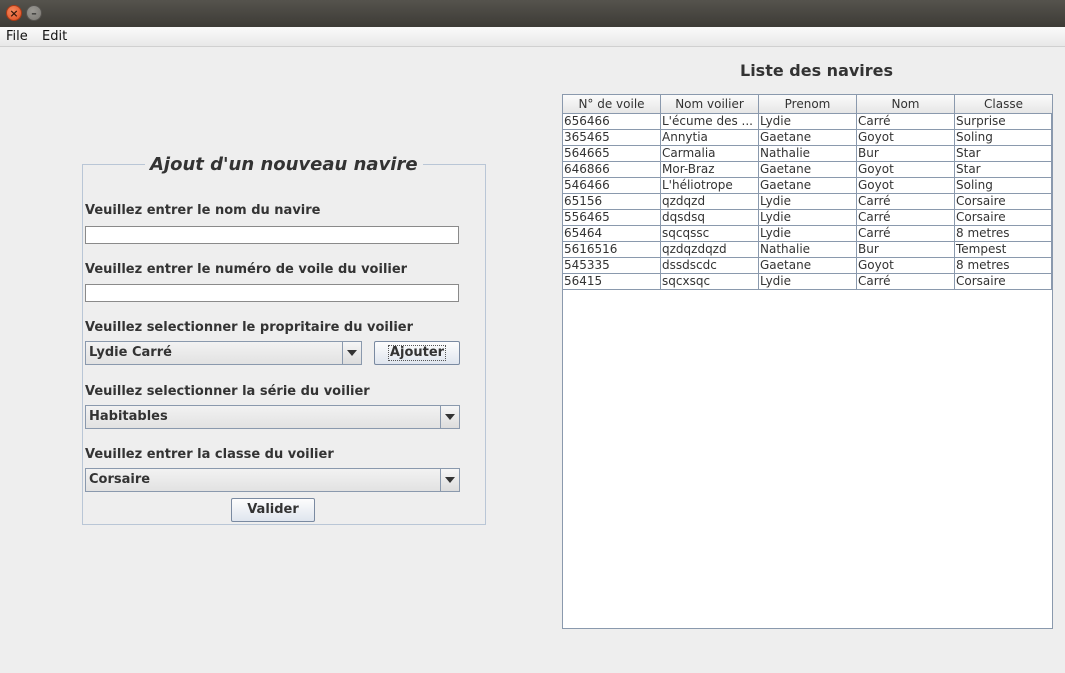 This screenshot has height=673, width=1065. Describe the element at coordinates (130, 352) in the screenshot. I see `owner-select-value: Lydie Carré` at that location.